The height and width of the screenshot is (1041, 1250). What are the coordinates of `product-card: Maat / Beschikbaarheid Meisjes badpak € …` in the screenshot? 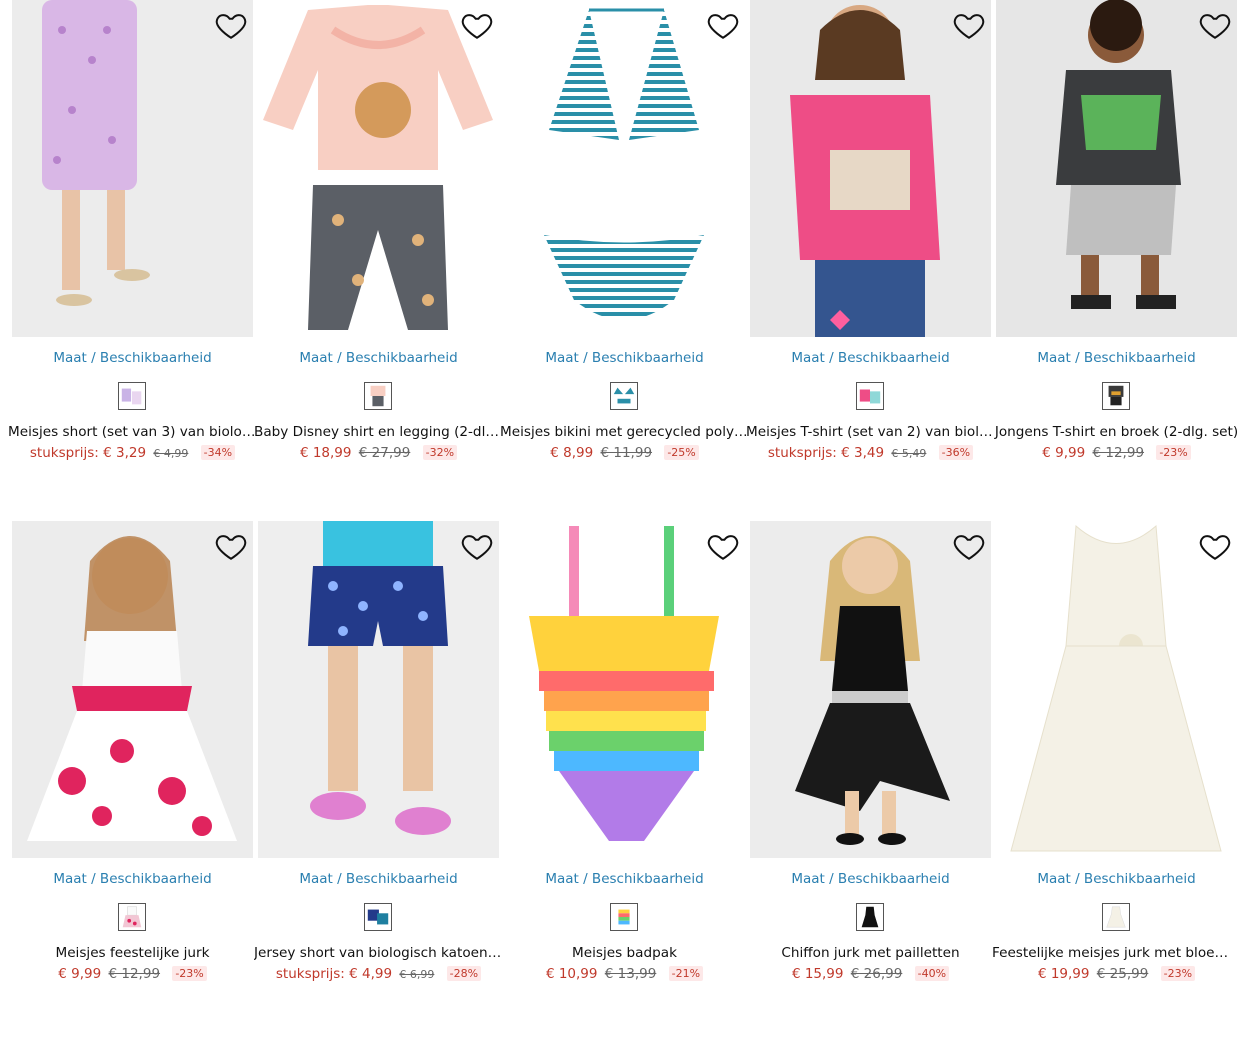 It's located at (627, 756).